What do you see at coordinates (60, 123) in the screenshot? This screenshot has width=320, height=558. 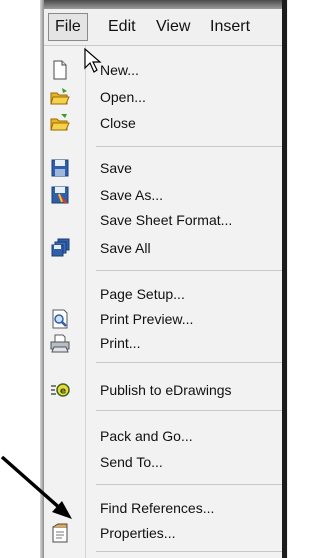 I see `close-folder-icon` at bounding box center [60, 123].